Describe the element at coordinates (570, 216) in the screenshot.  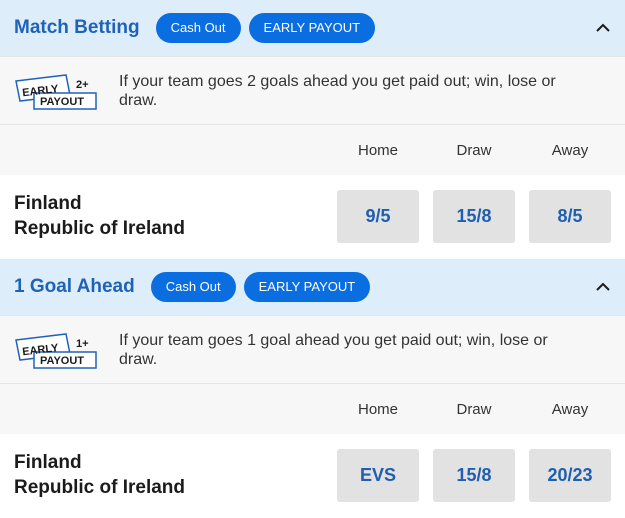
I see `odds-away-button: 8/5` at that location.